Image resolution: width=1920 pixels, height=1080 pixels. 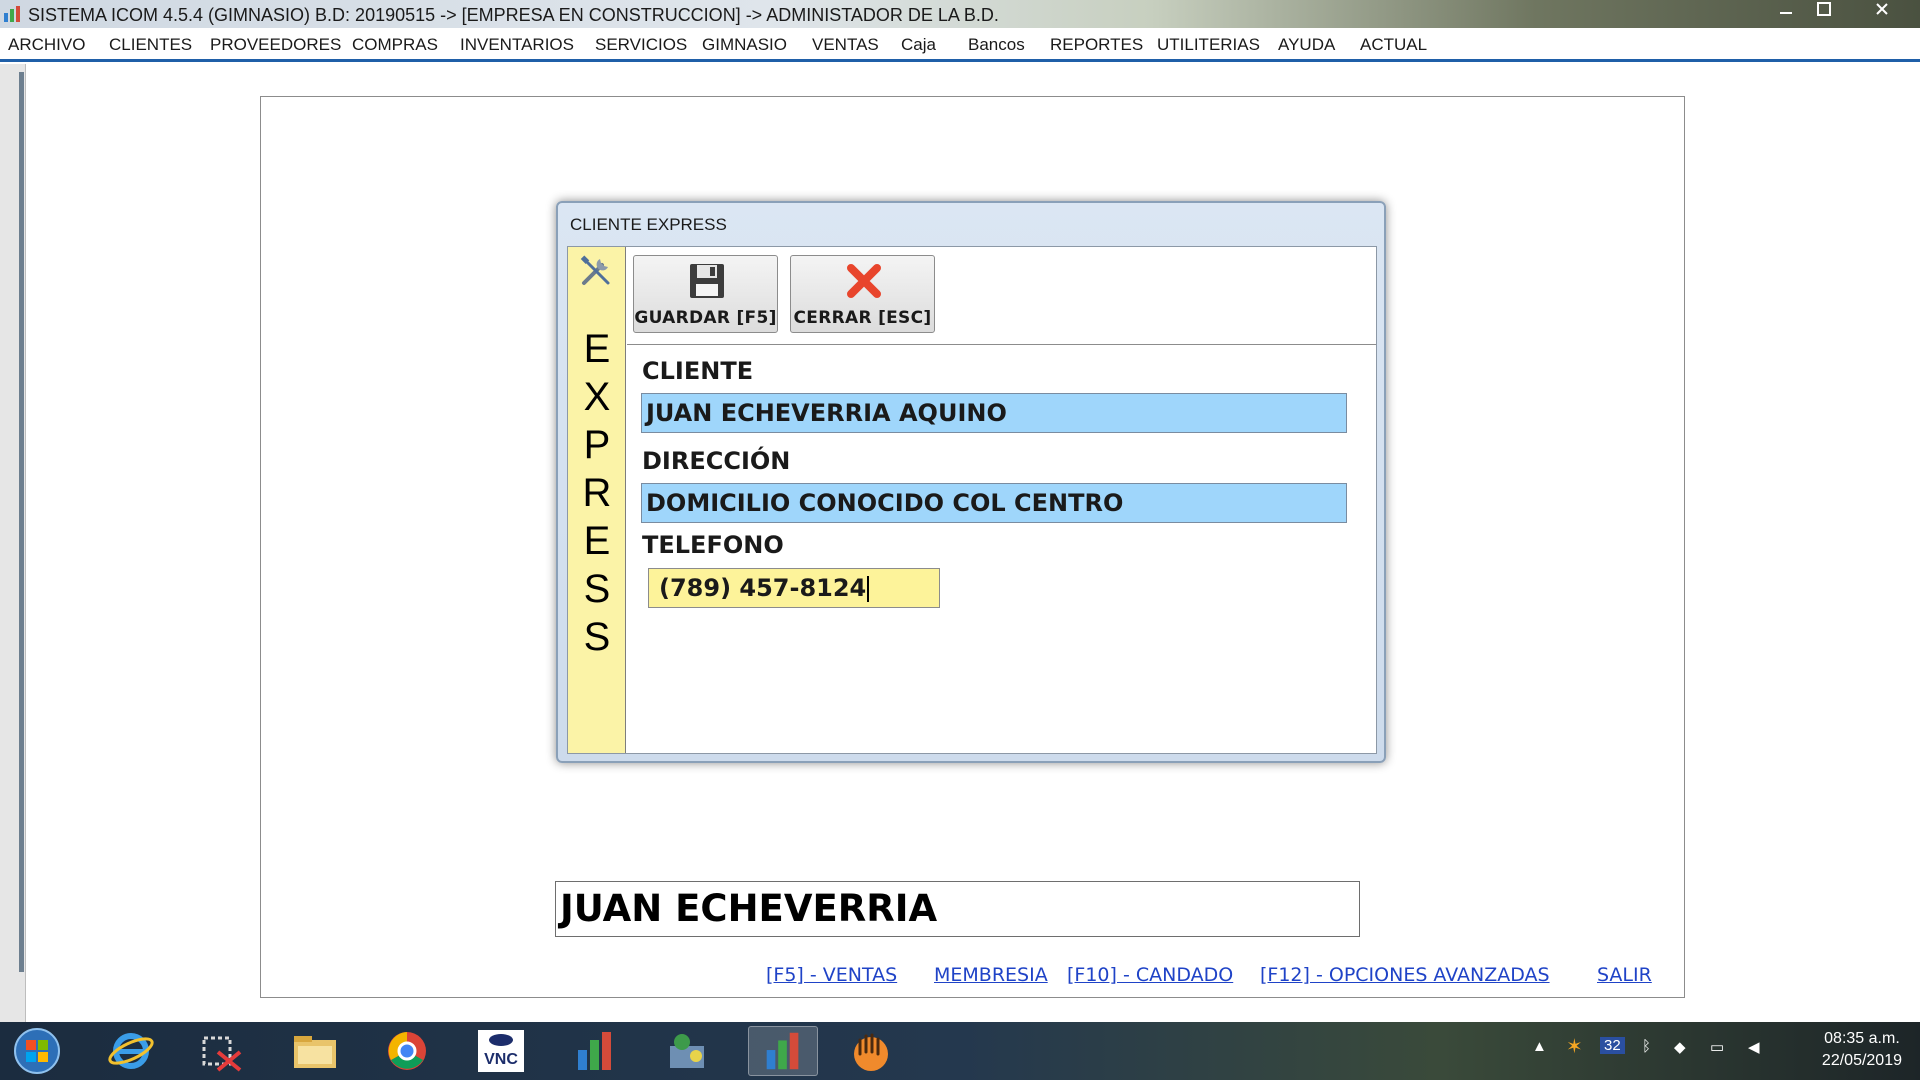 I want to click on menu-archivo: ARCHIVO, so click(x=46, y=45).